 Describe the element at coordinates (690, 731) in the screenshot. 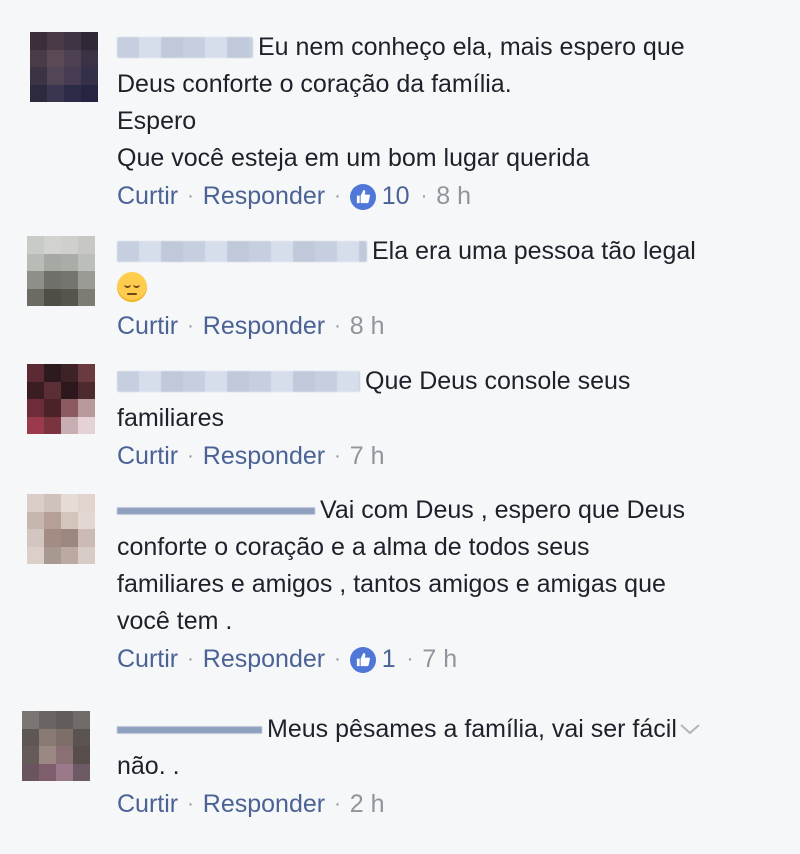

I see `chevron-down-icon` at that location.